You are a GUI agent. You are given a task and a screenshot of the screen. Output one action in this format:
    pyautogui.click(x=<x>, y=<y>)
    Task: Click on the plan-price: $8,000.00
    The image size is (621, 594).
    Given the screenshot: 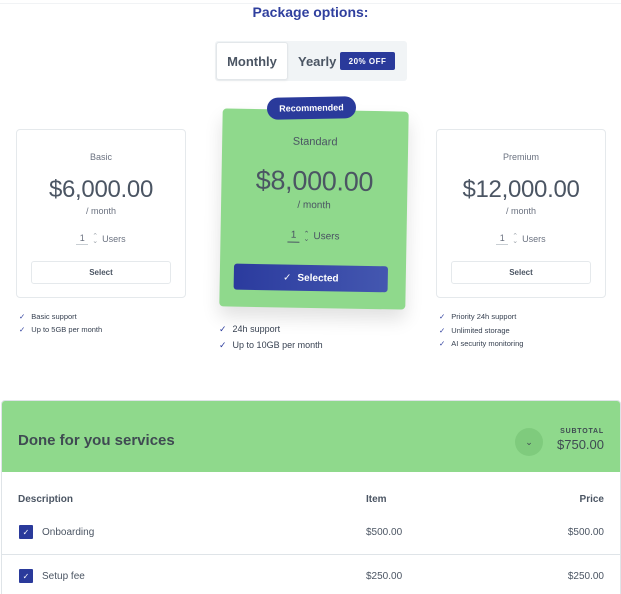 What is the action you would take?
    pyautogui.click(x=314, y=181)
    